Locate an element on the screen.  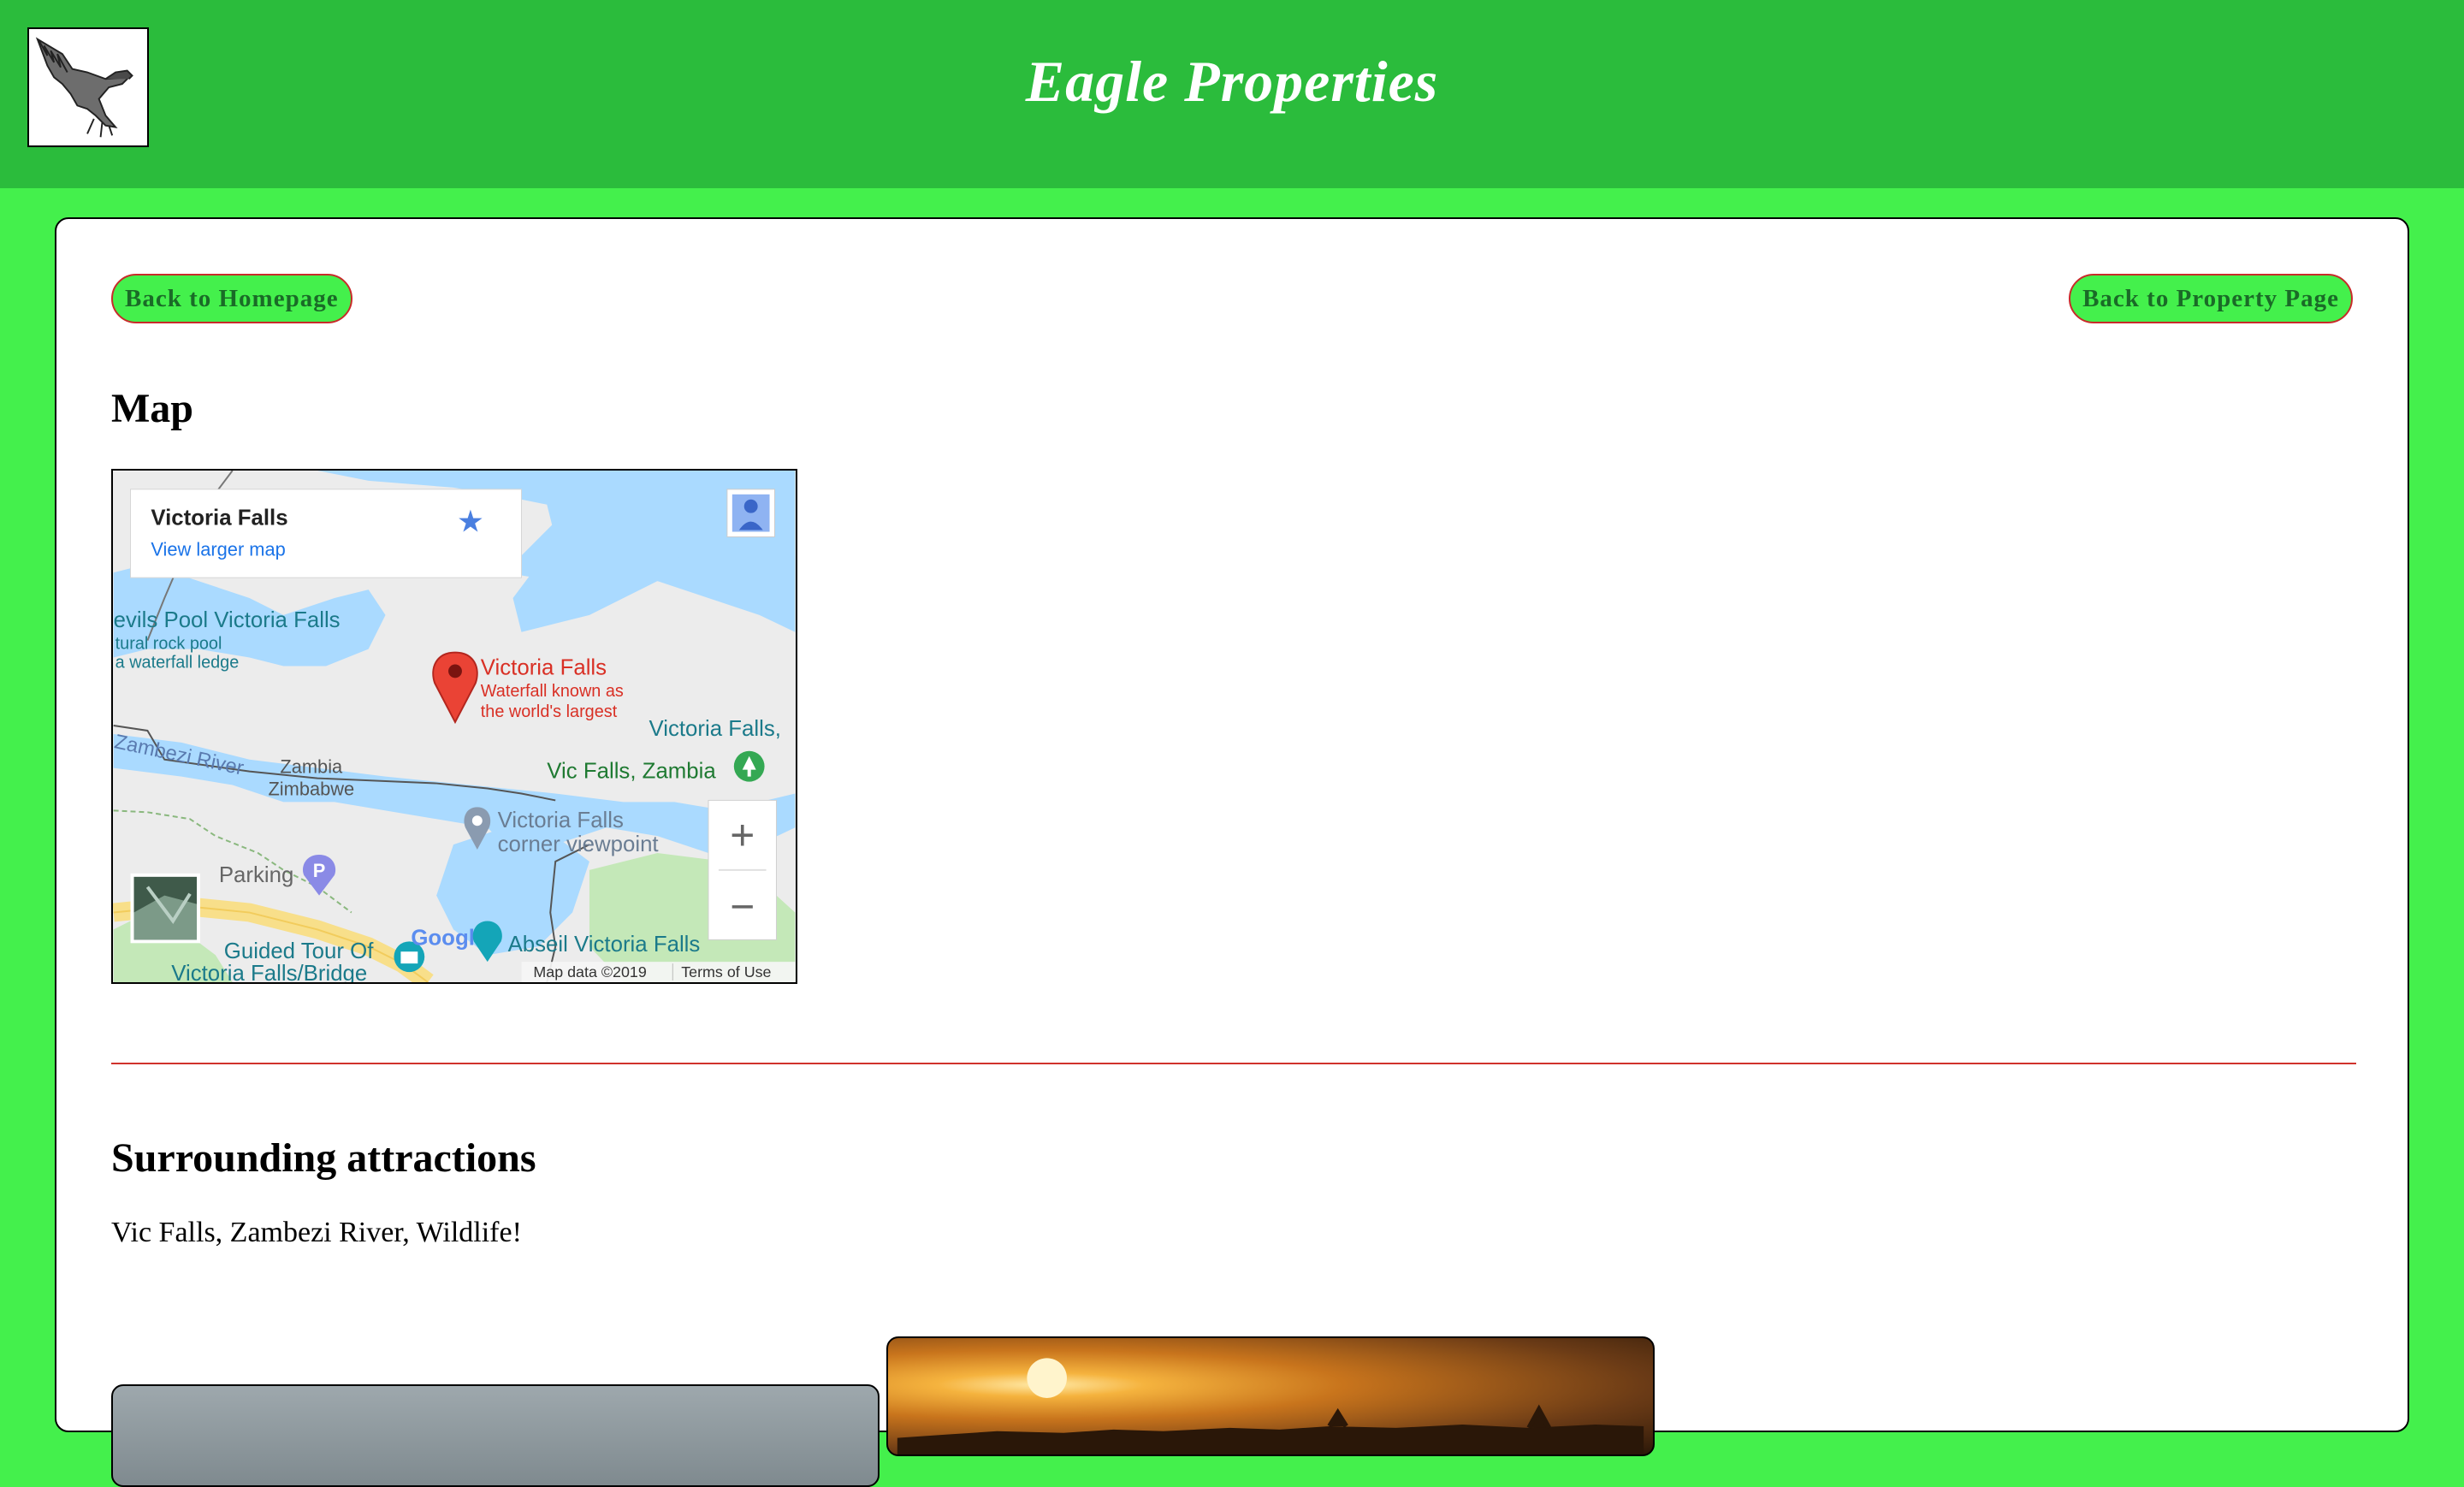
save-star-icon: ★ is located at coordinates (470, 522).